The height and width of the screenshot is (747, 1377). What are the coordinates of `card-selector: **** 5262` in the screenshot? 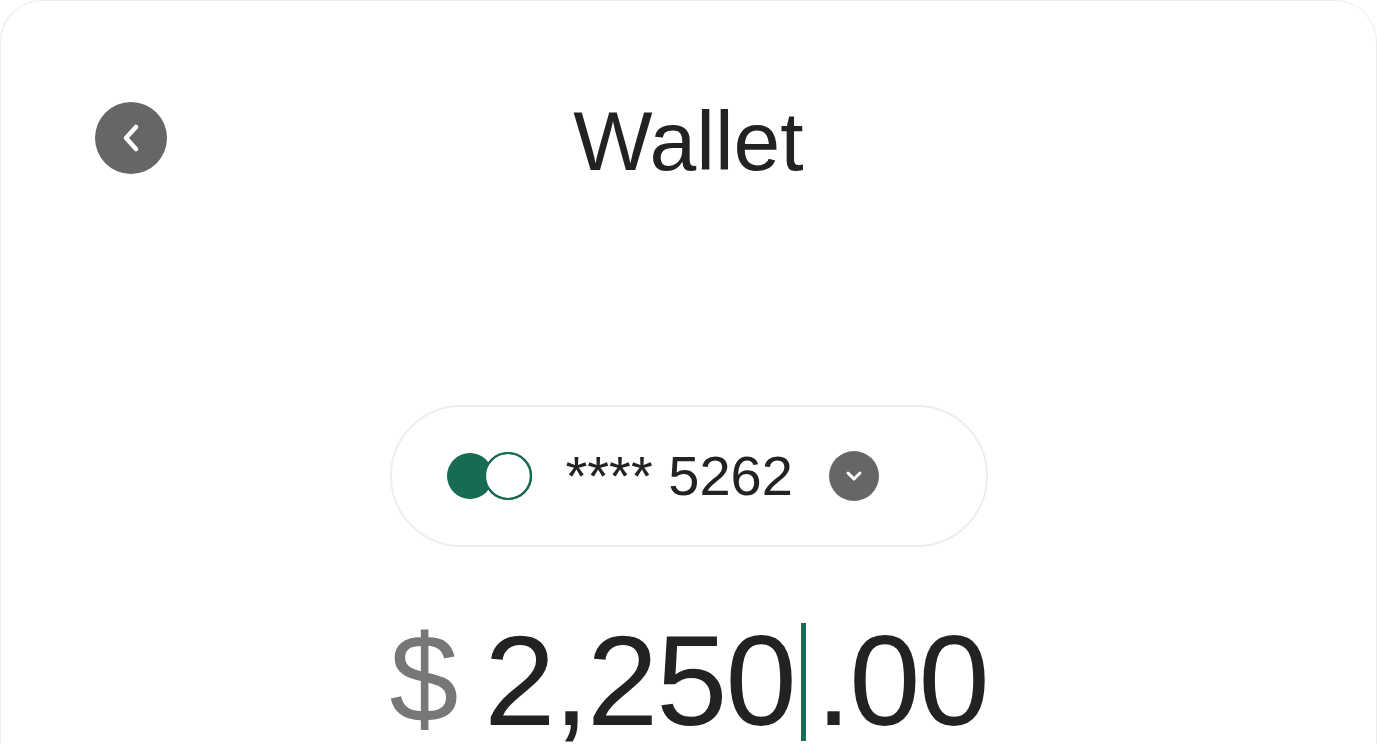 It's located at (688, 476).